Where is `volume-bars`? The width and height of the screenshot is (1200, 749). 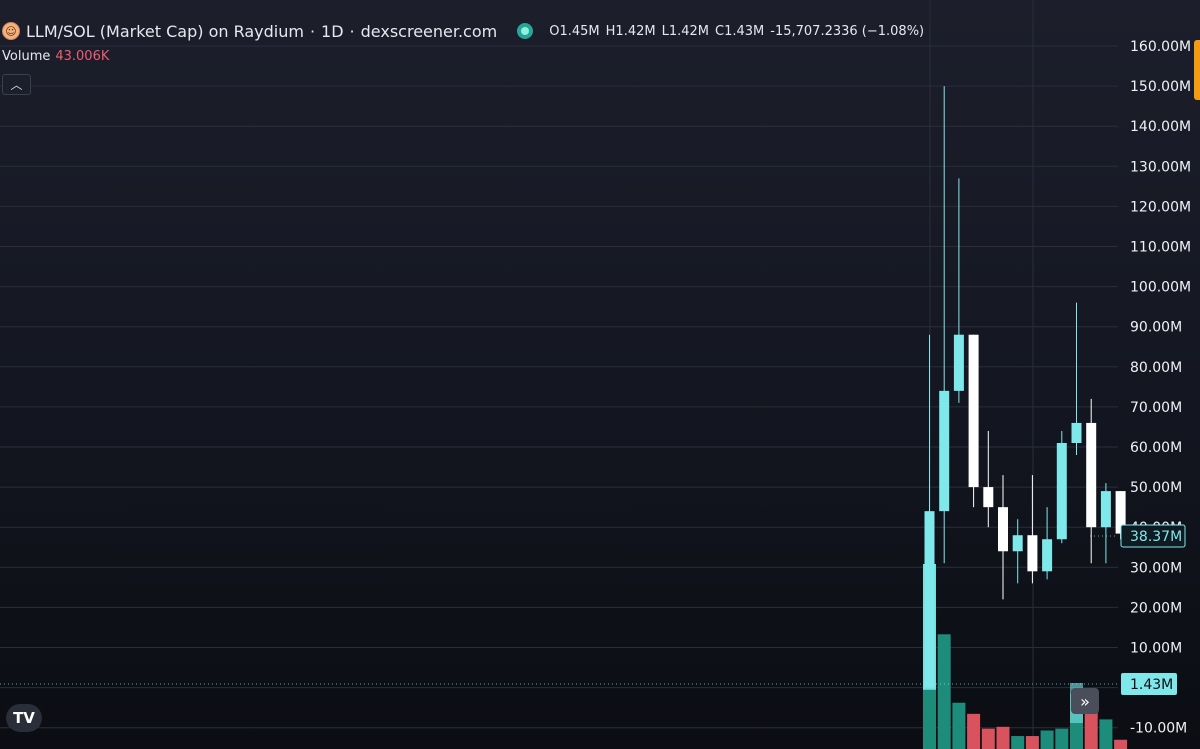
volume-bars is located at coordinates (1025, 656).